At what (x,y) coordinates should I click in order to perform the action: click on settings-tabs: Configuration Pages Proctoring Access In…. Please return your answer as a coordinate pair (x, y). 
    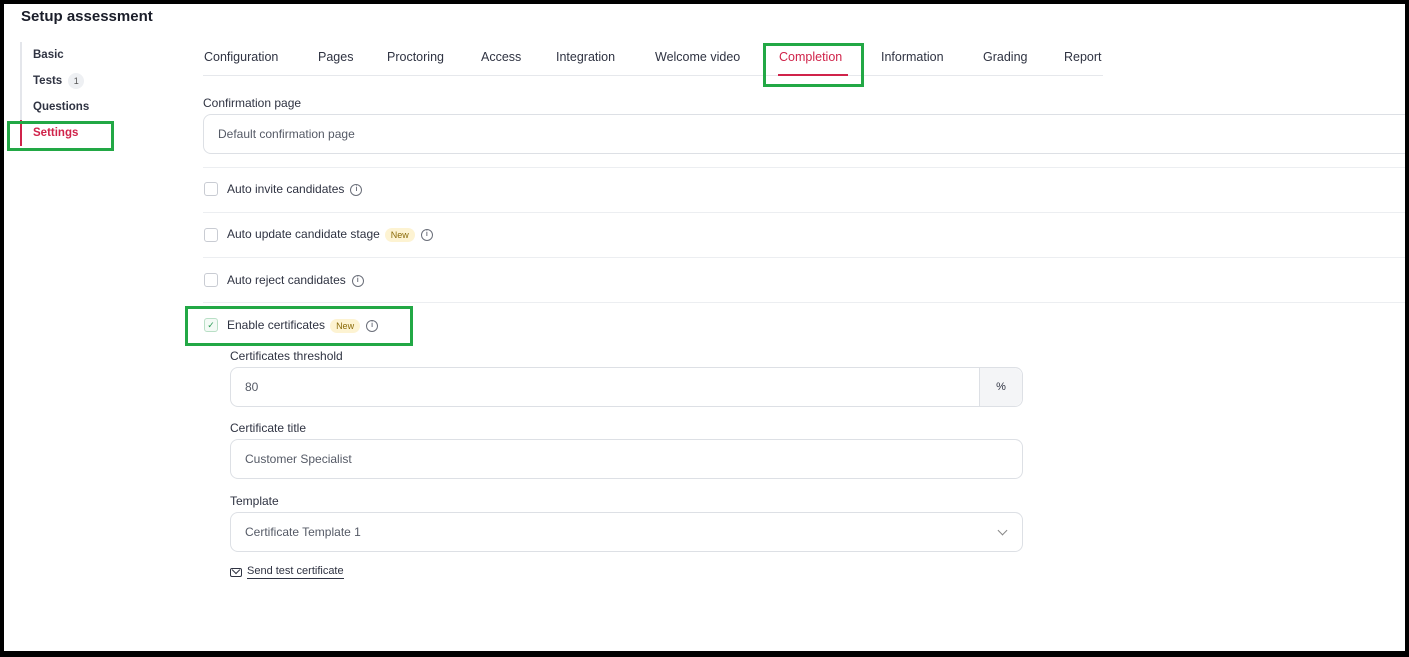
    Looking at the image, I should click on (653, 60).